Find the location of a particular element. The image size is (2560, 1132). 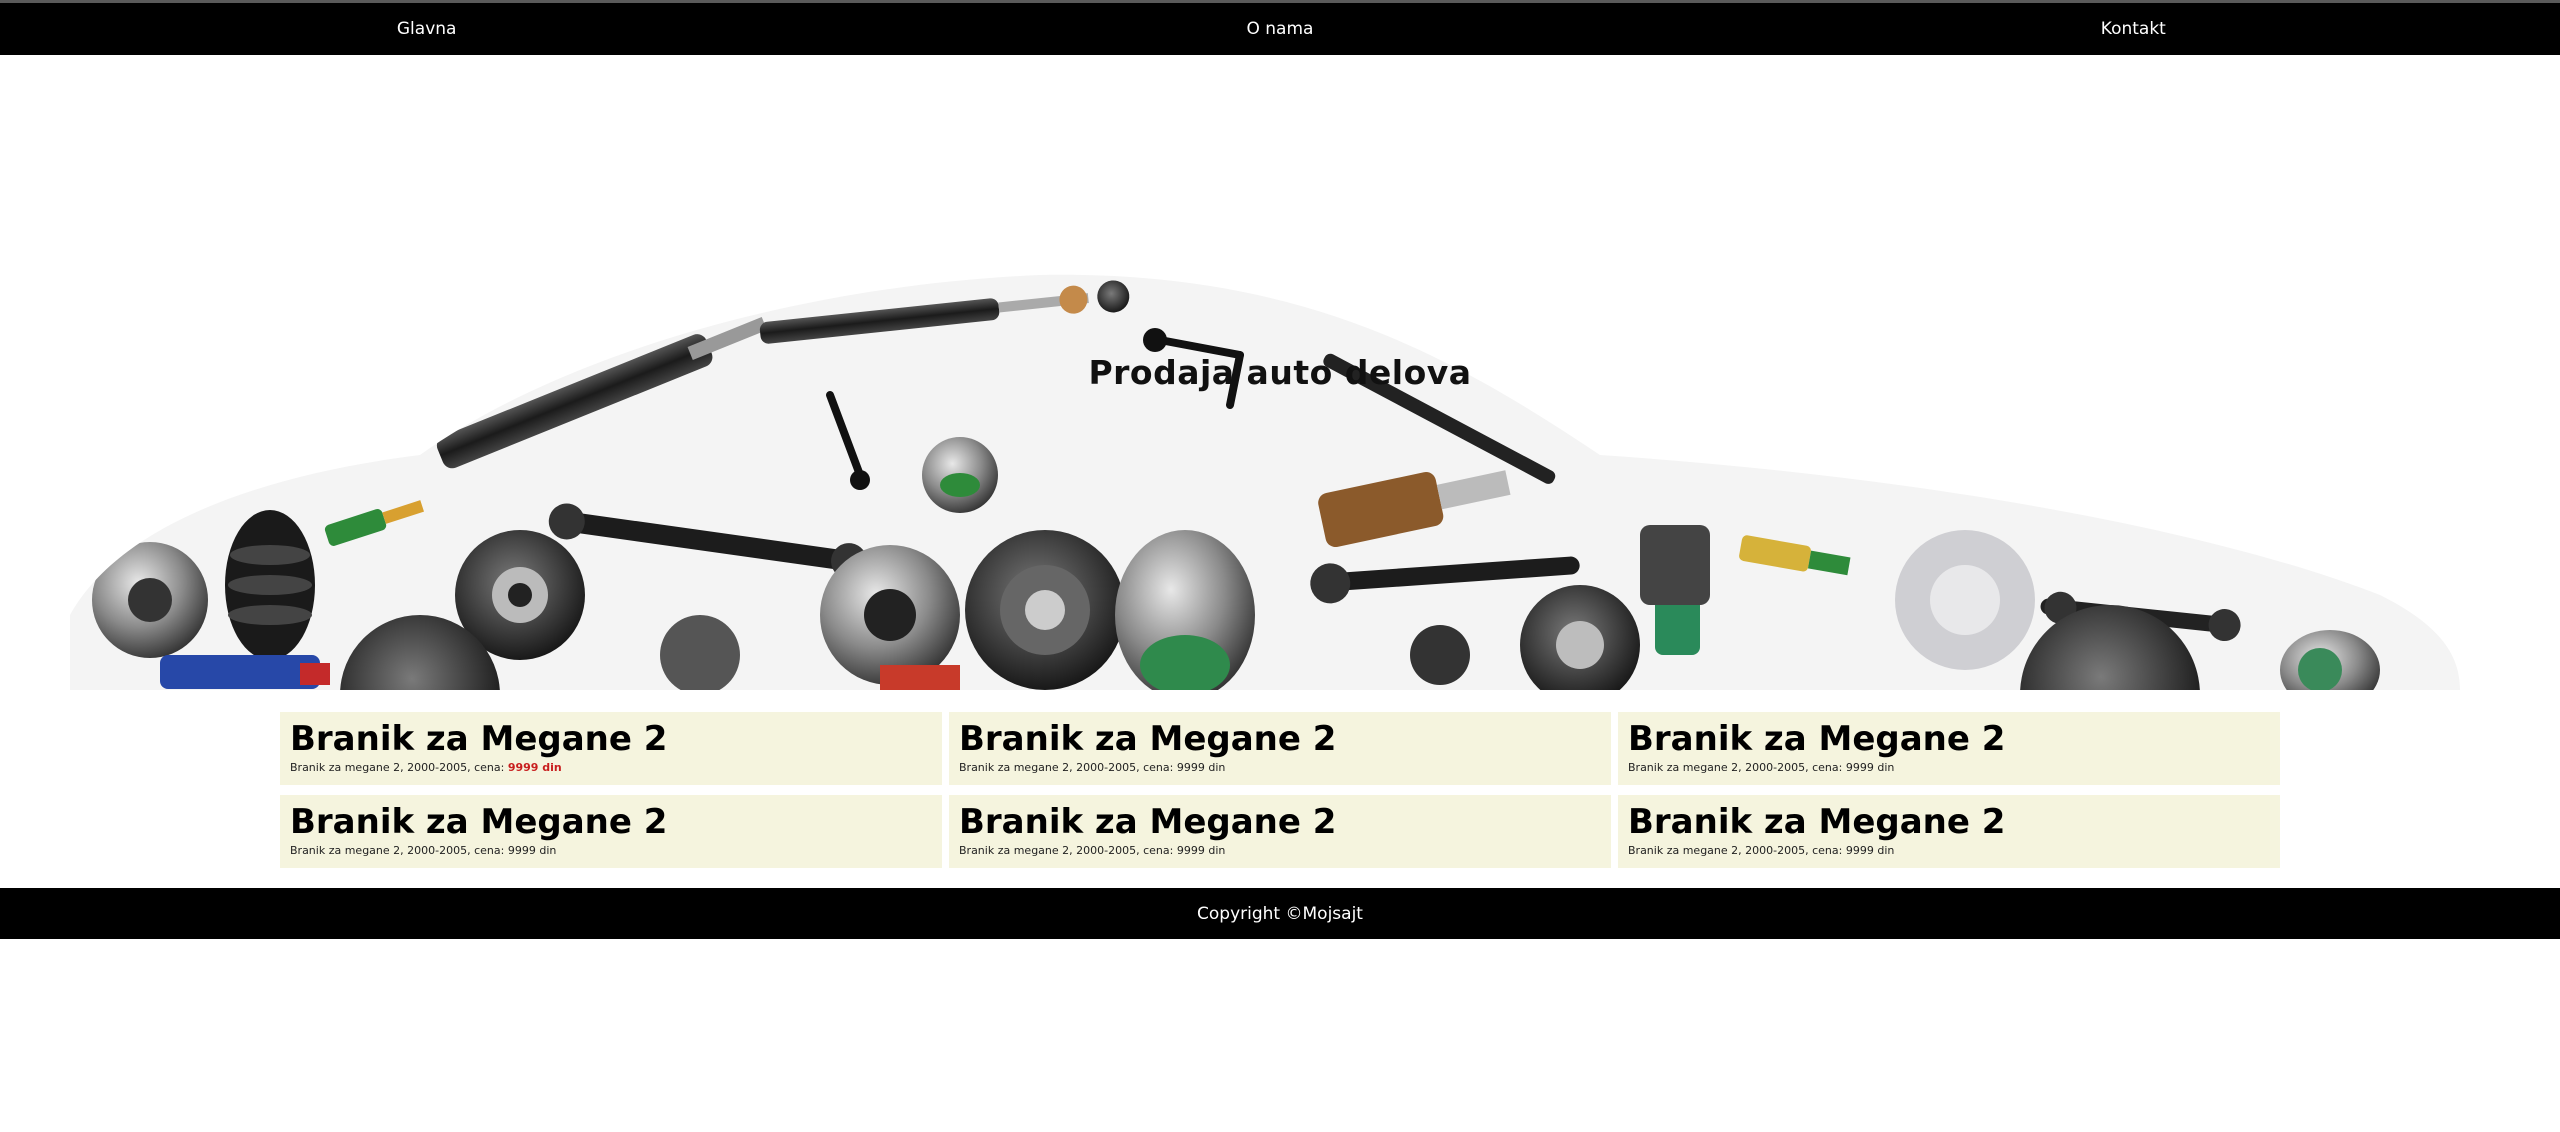

nav-link-kontakt: Kontakt is located at coordinates (2133, 29).